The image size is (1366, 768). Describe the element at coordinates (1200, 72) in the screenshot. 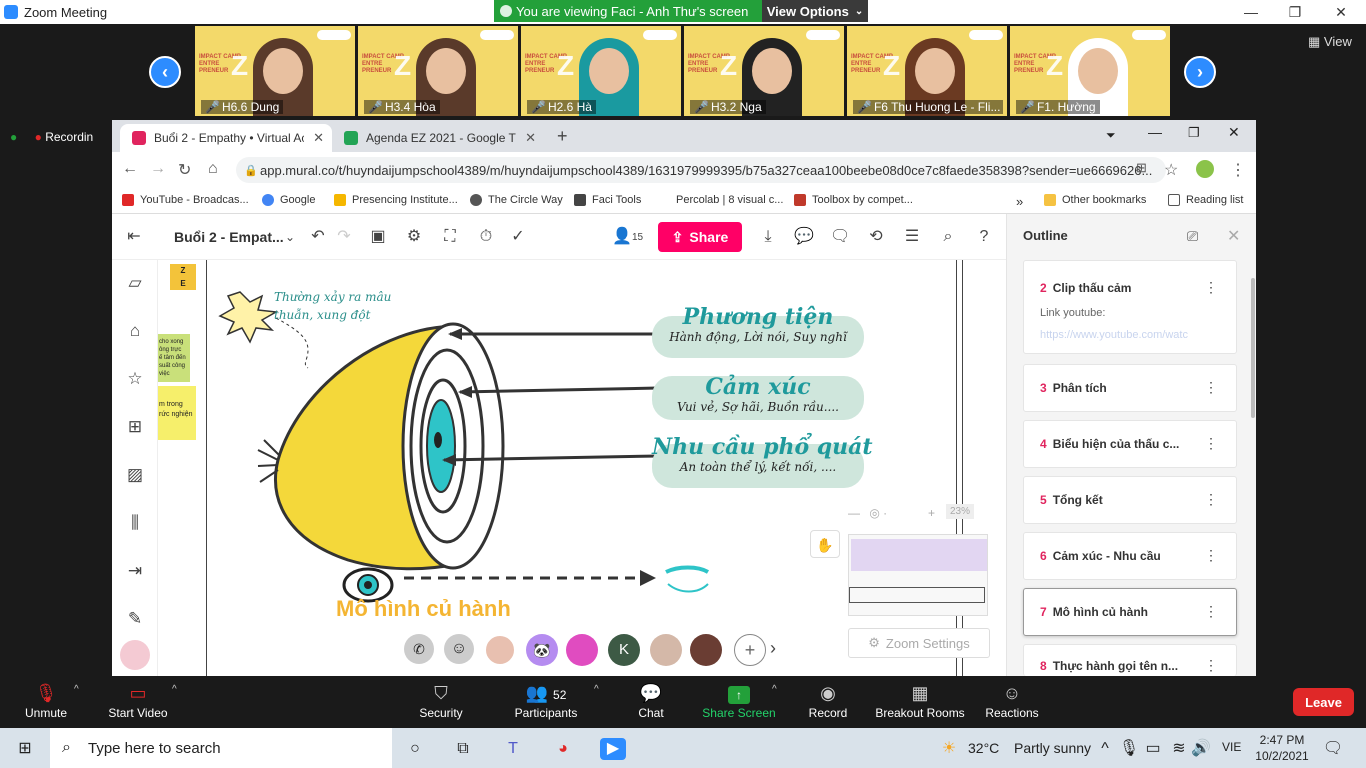

I see `next-page-button: ›` at that location.